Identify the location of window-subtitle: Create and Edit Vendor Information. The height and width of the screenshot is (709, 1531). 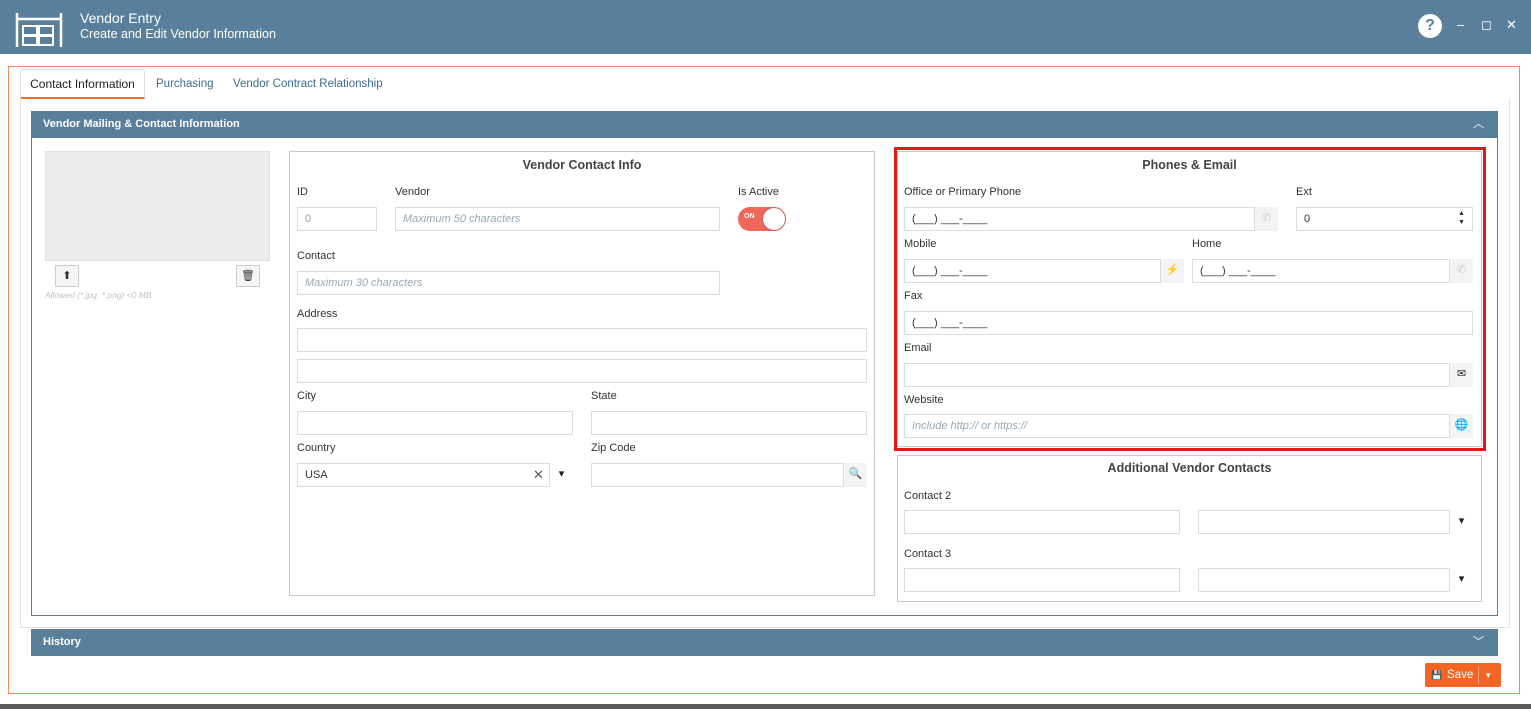
(178, 34).